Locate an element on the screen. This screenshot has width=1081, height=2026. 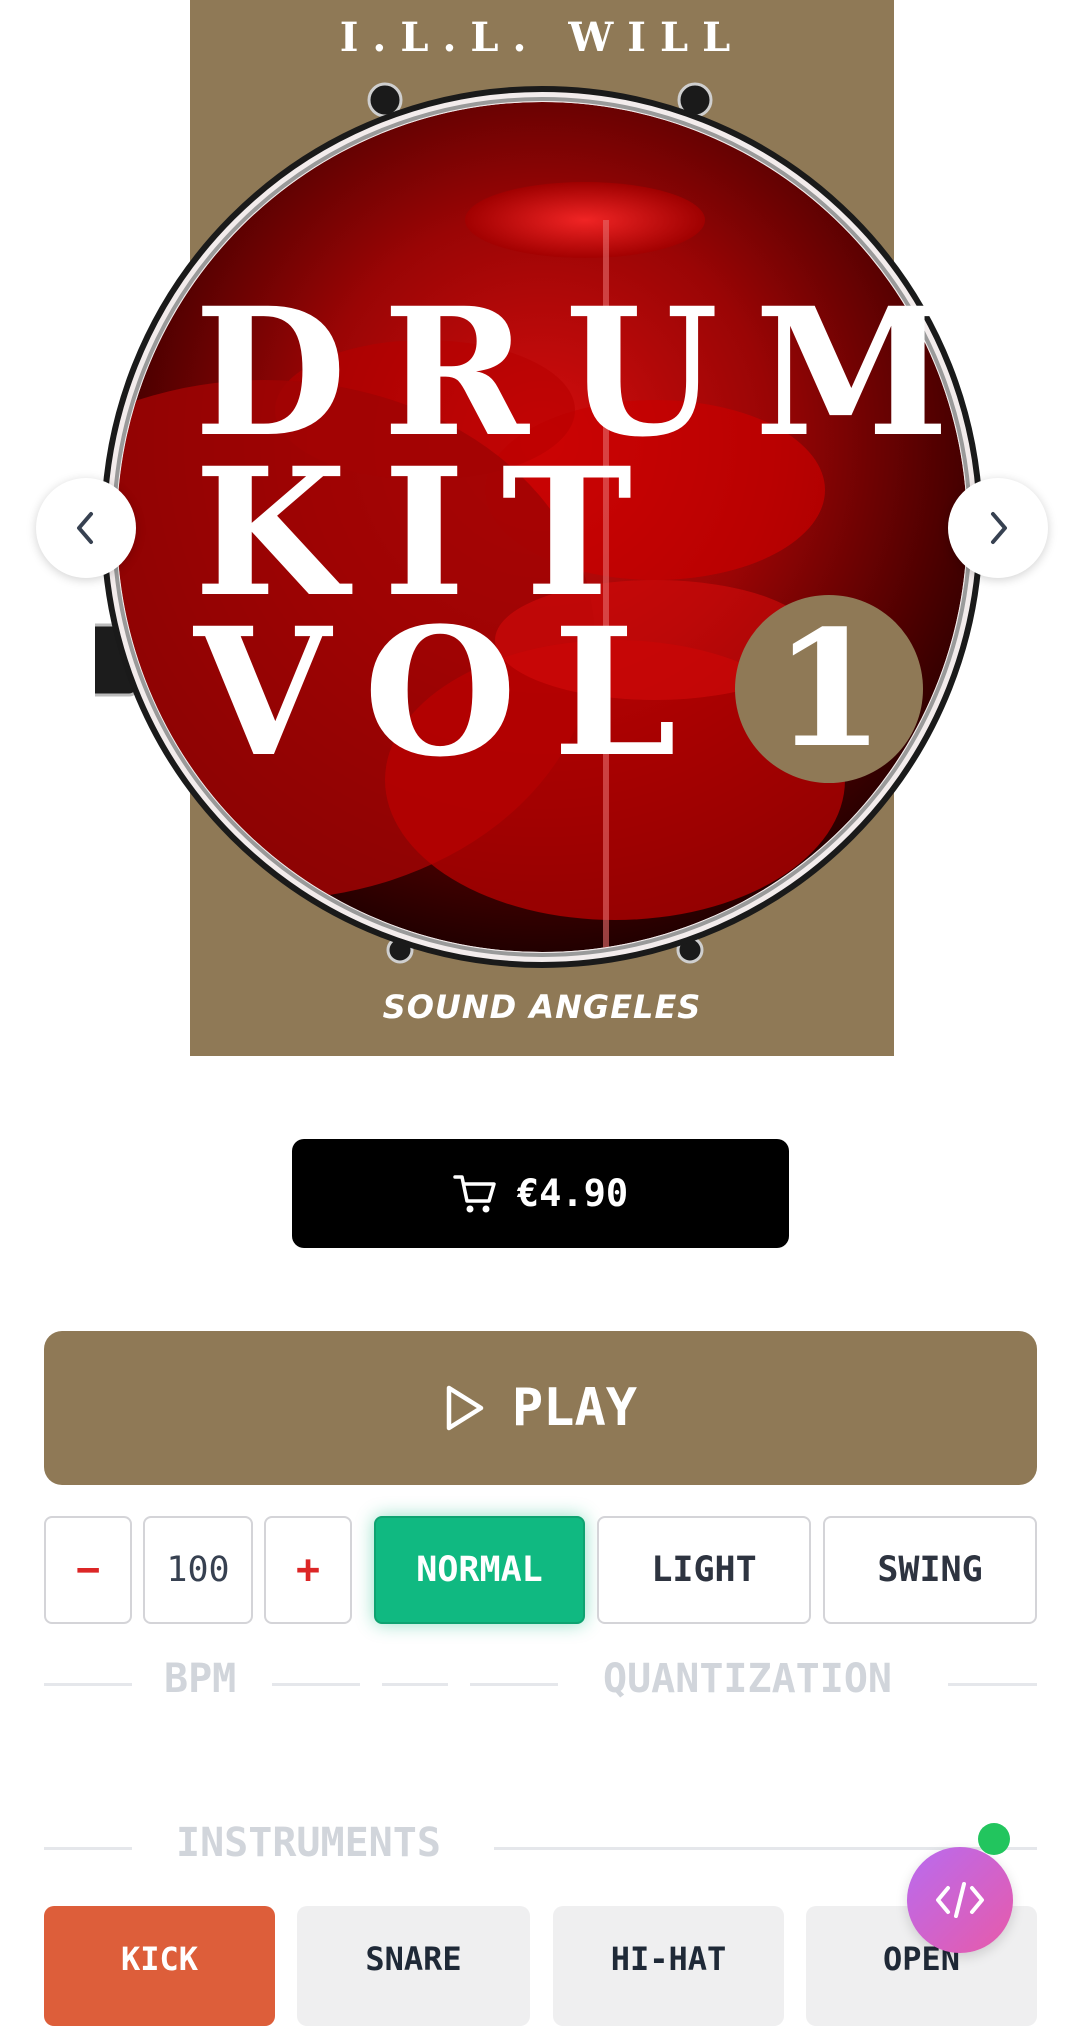
buy-button: €4.90 is located at coordinates (540, 1193).